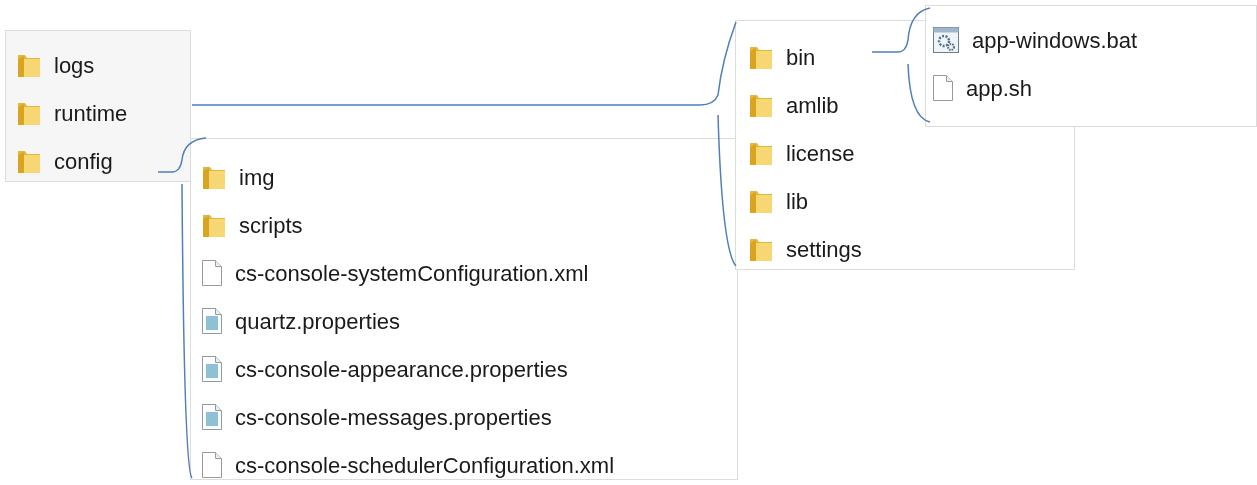 The height and width of the screenshot is (485, 1257). What do you see at coordinates (793, 105) in the screenshot?
I see `file-list-item: amlib` at bounding box center [793, 105].